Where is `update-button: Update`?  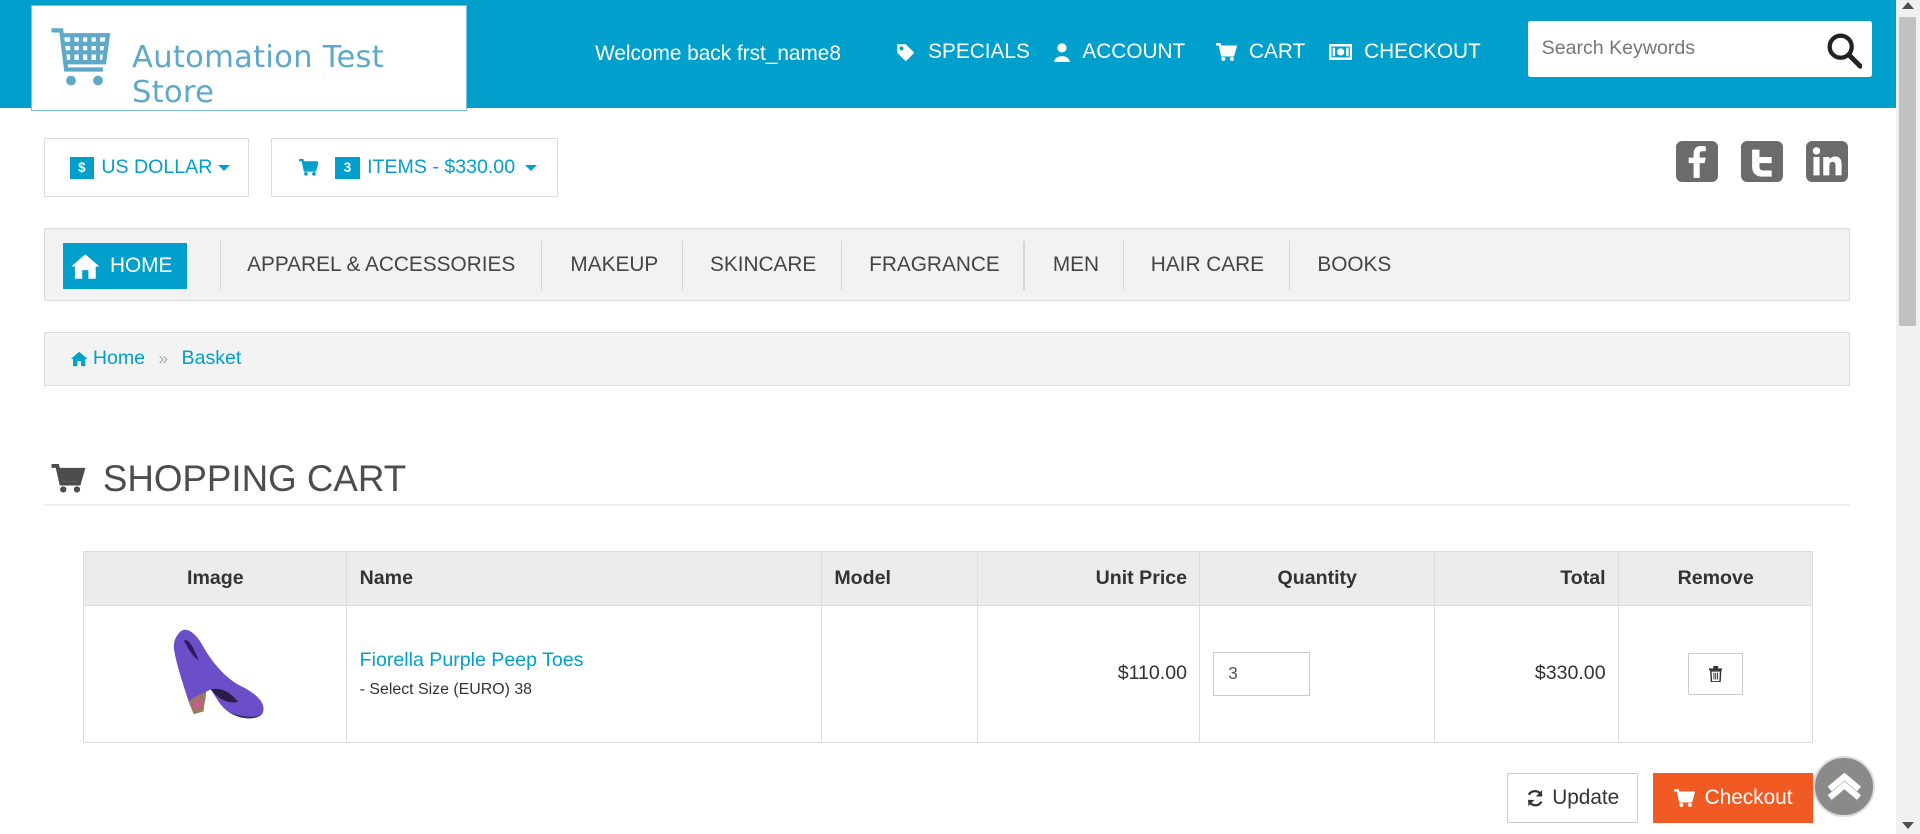
update-button: Update is located at coordinates (1573, 797).